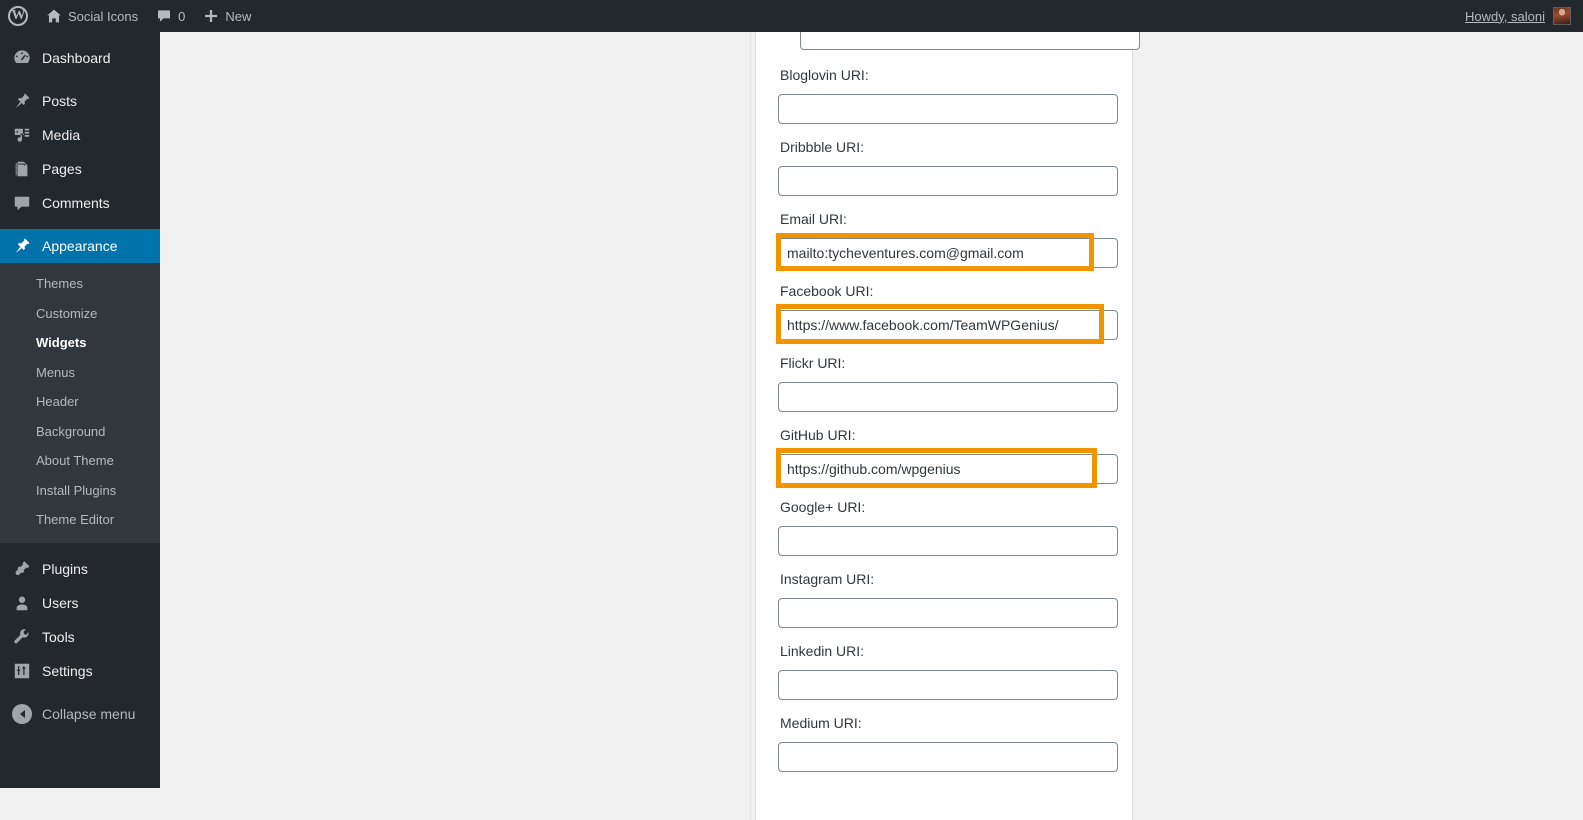  Describe the element at coordinates (103, 16) in the screenshot. I see `site-name-label: Social Icons` at that location.